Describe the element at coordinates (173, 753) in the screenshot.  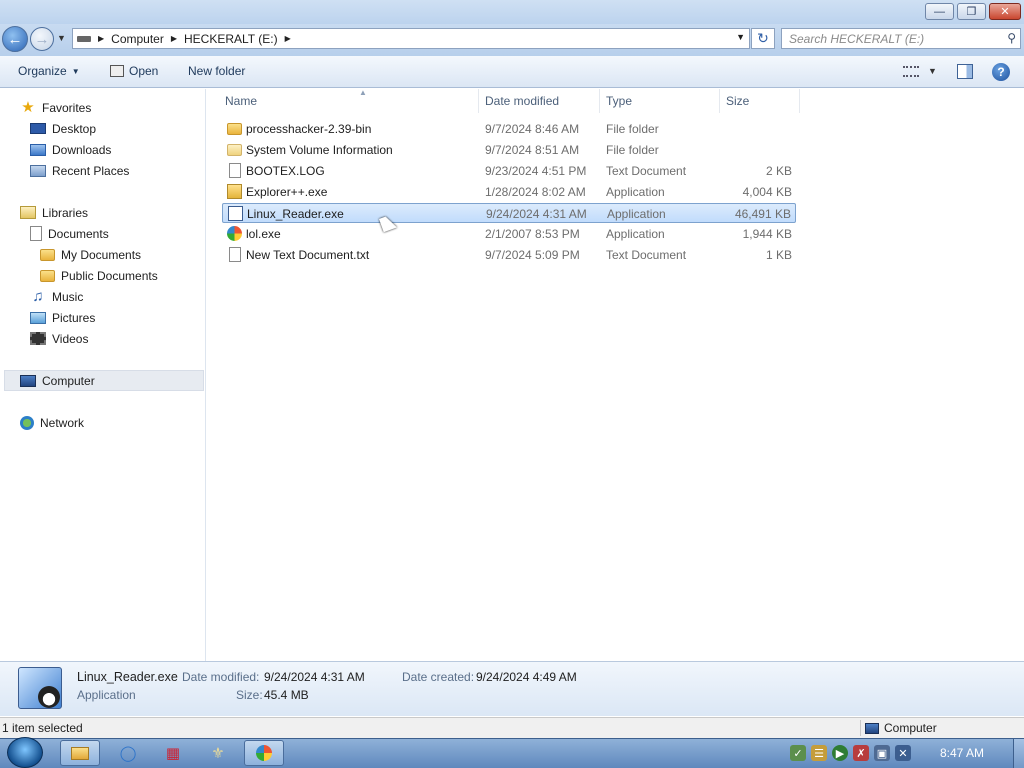
I see `taskbar-app-button: ▦` at that location.